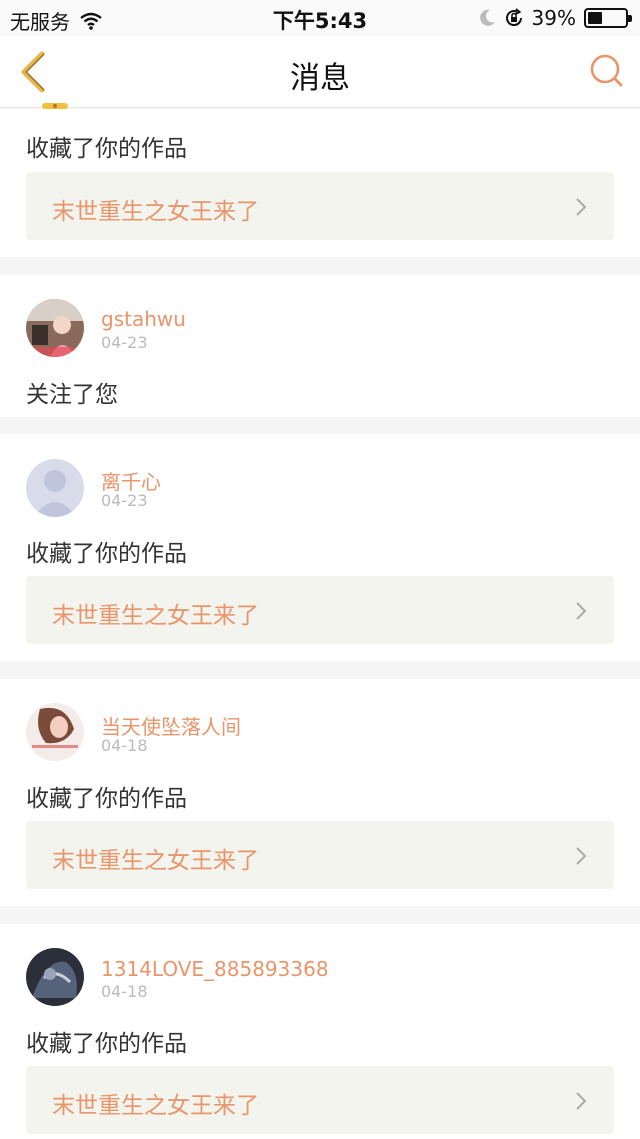  I want to click on moon-icon, so click(487, 17).